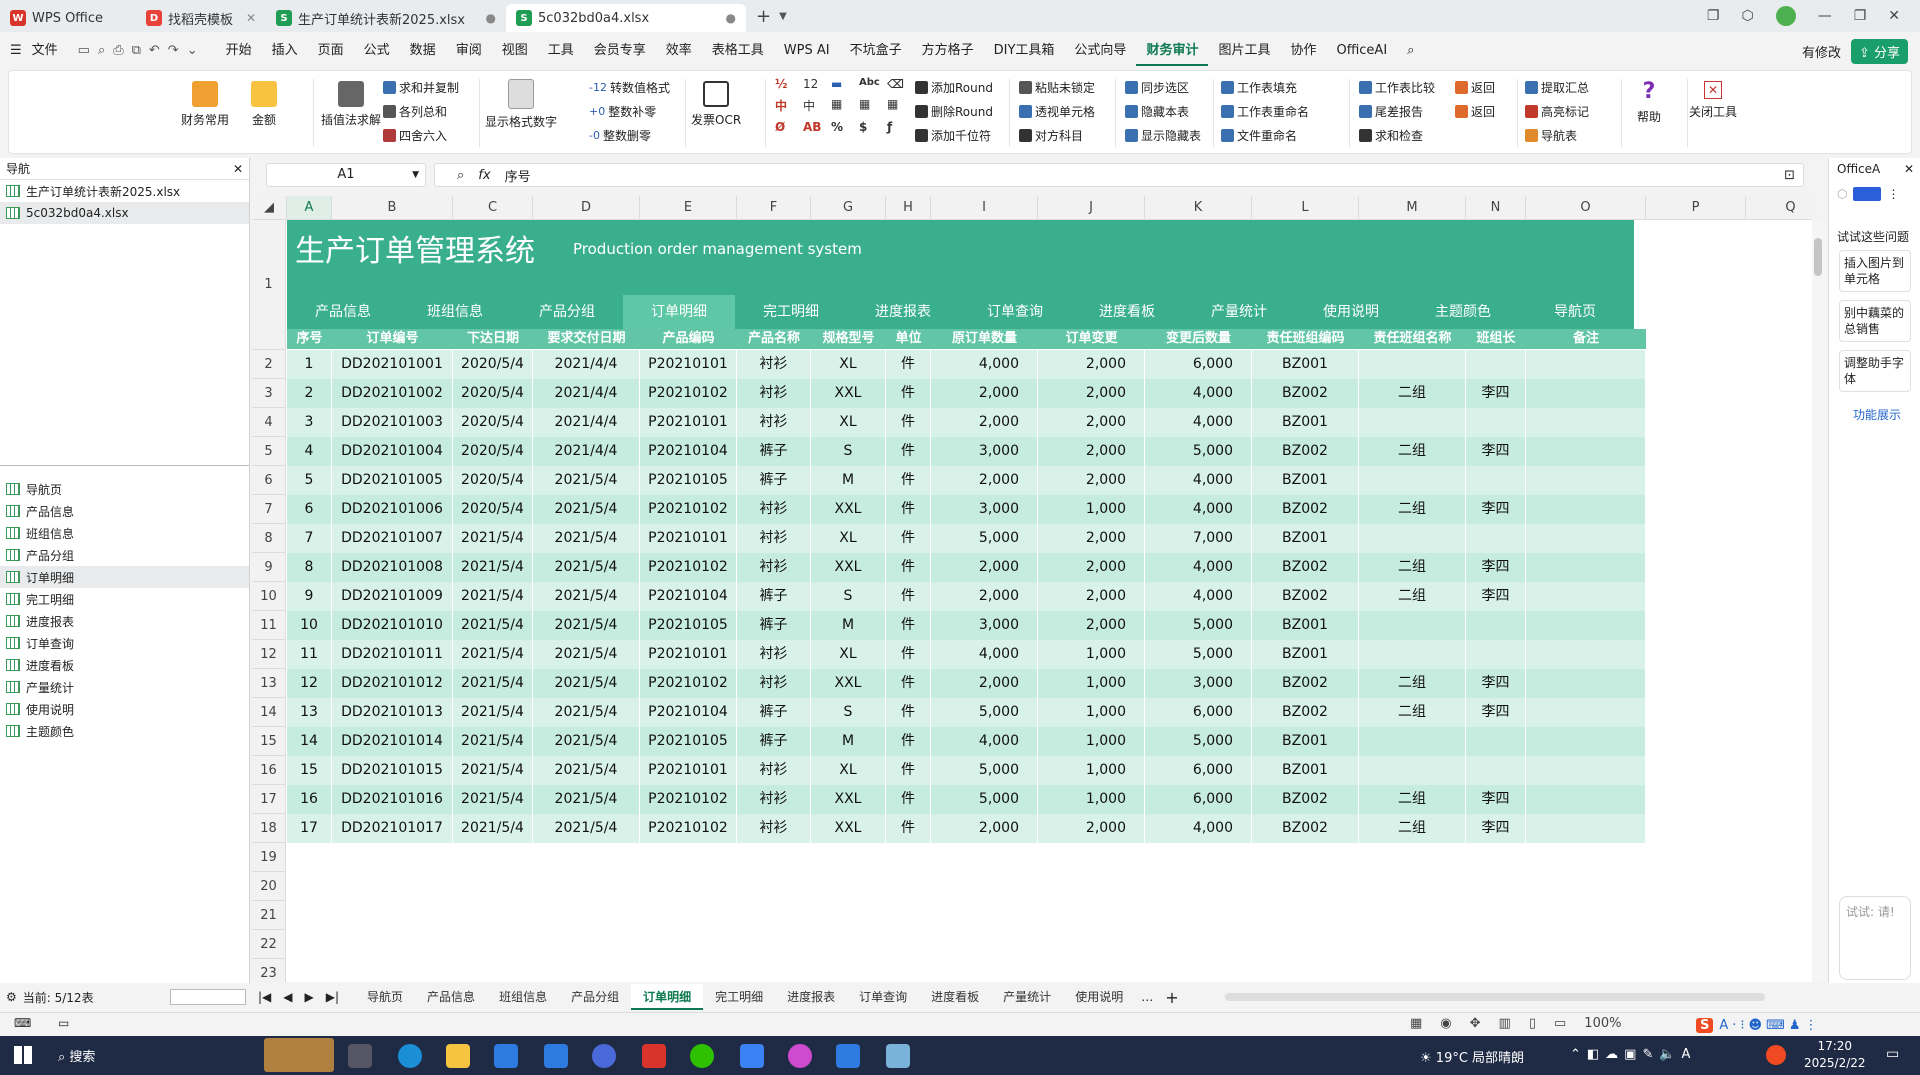 This screenshot has height=1075, width=1920. What do you see at coordinates (1198, 683) in the screenshot?
I see `table-cell: 3,000` at bounding box center [1198, 683].